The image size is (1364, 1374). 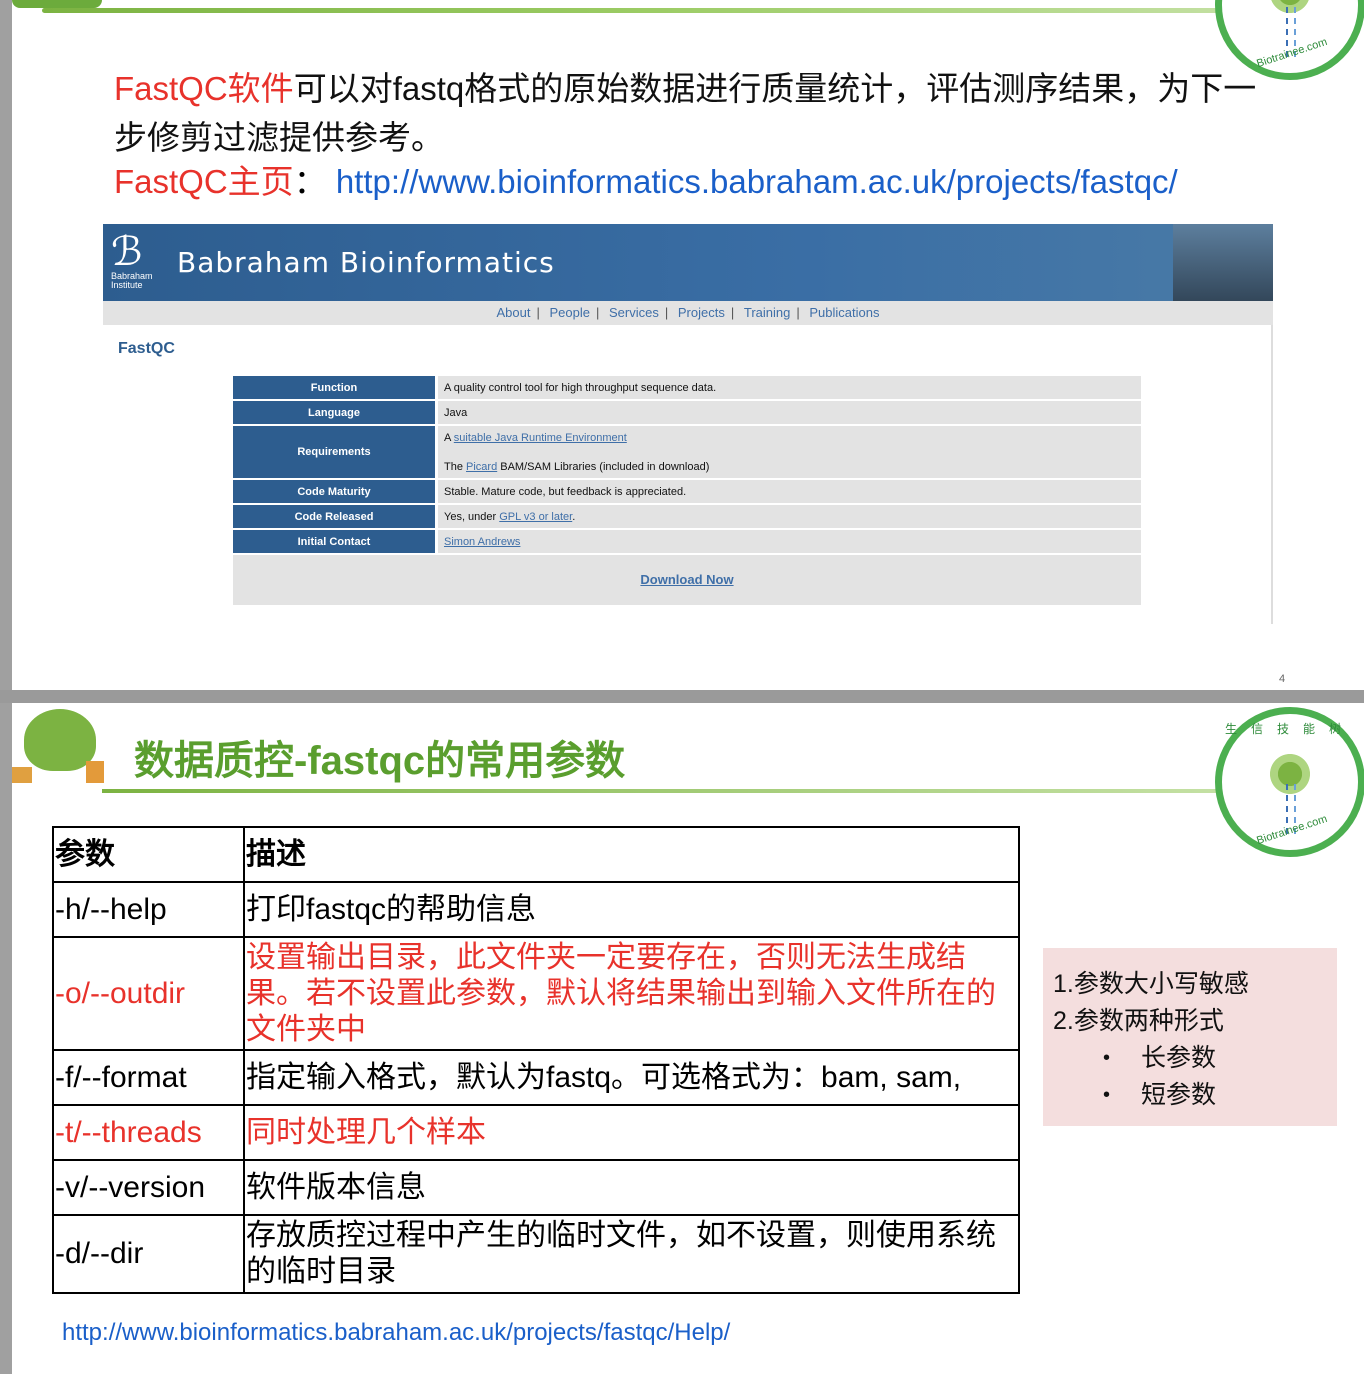 What do you see at coordinates (481, 467) in the screenshot?
I see `picard-link: Picard` at bounding box center [481, 467].